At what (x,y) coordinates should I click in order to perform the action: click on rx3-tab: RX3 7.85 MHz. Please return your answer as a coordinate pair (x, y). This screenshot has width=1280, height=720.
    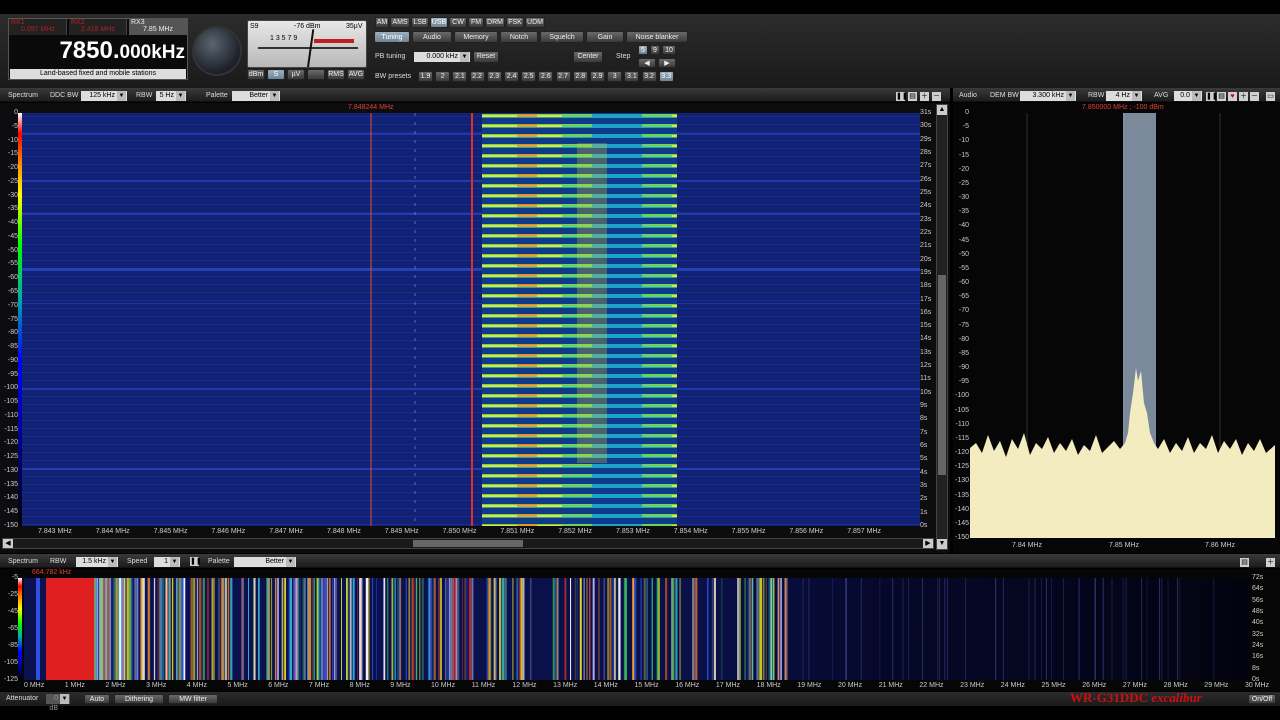
    Looking at the image, I should click on (158, 27).